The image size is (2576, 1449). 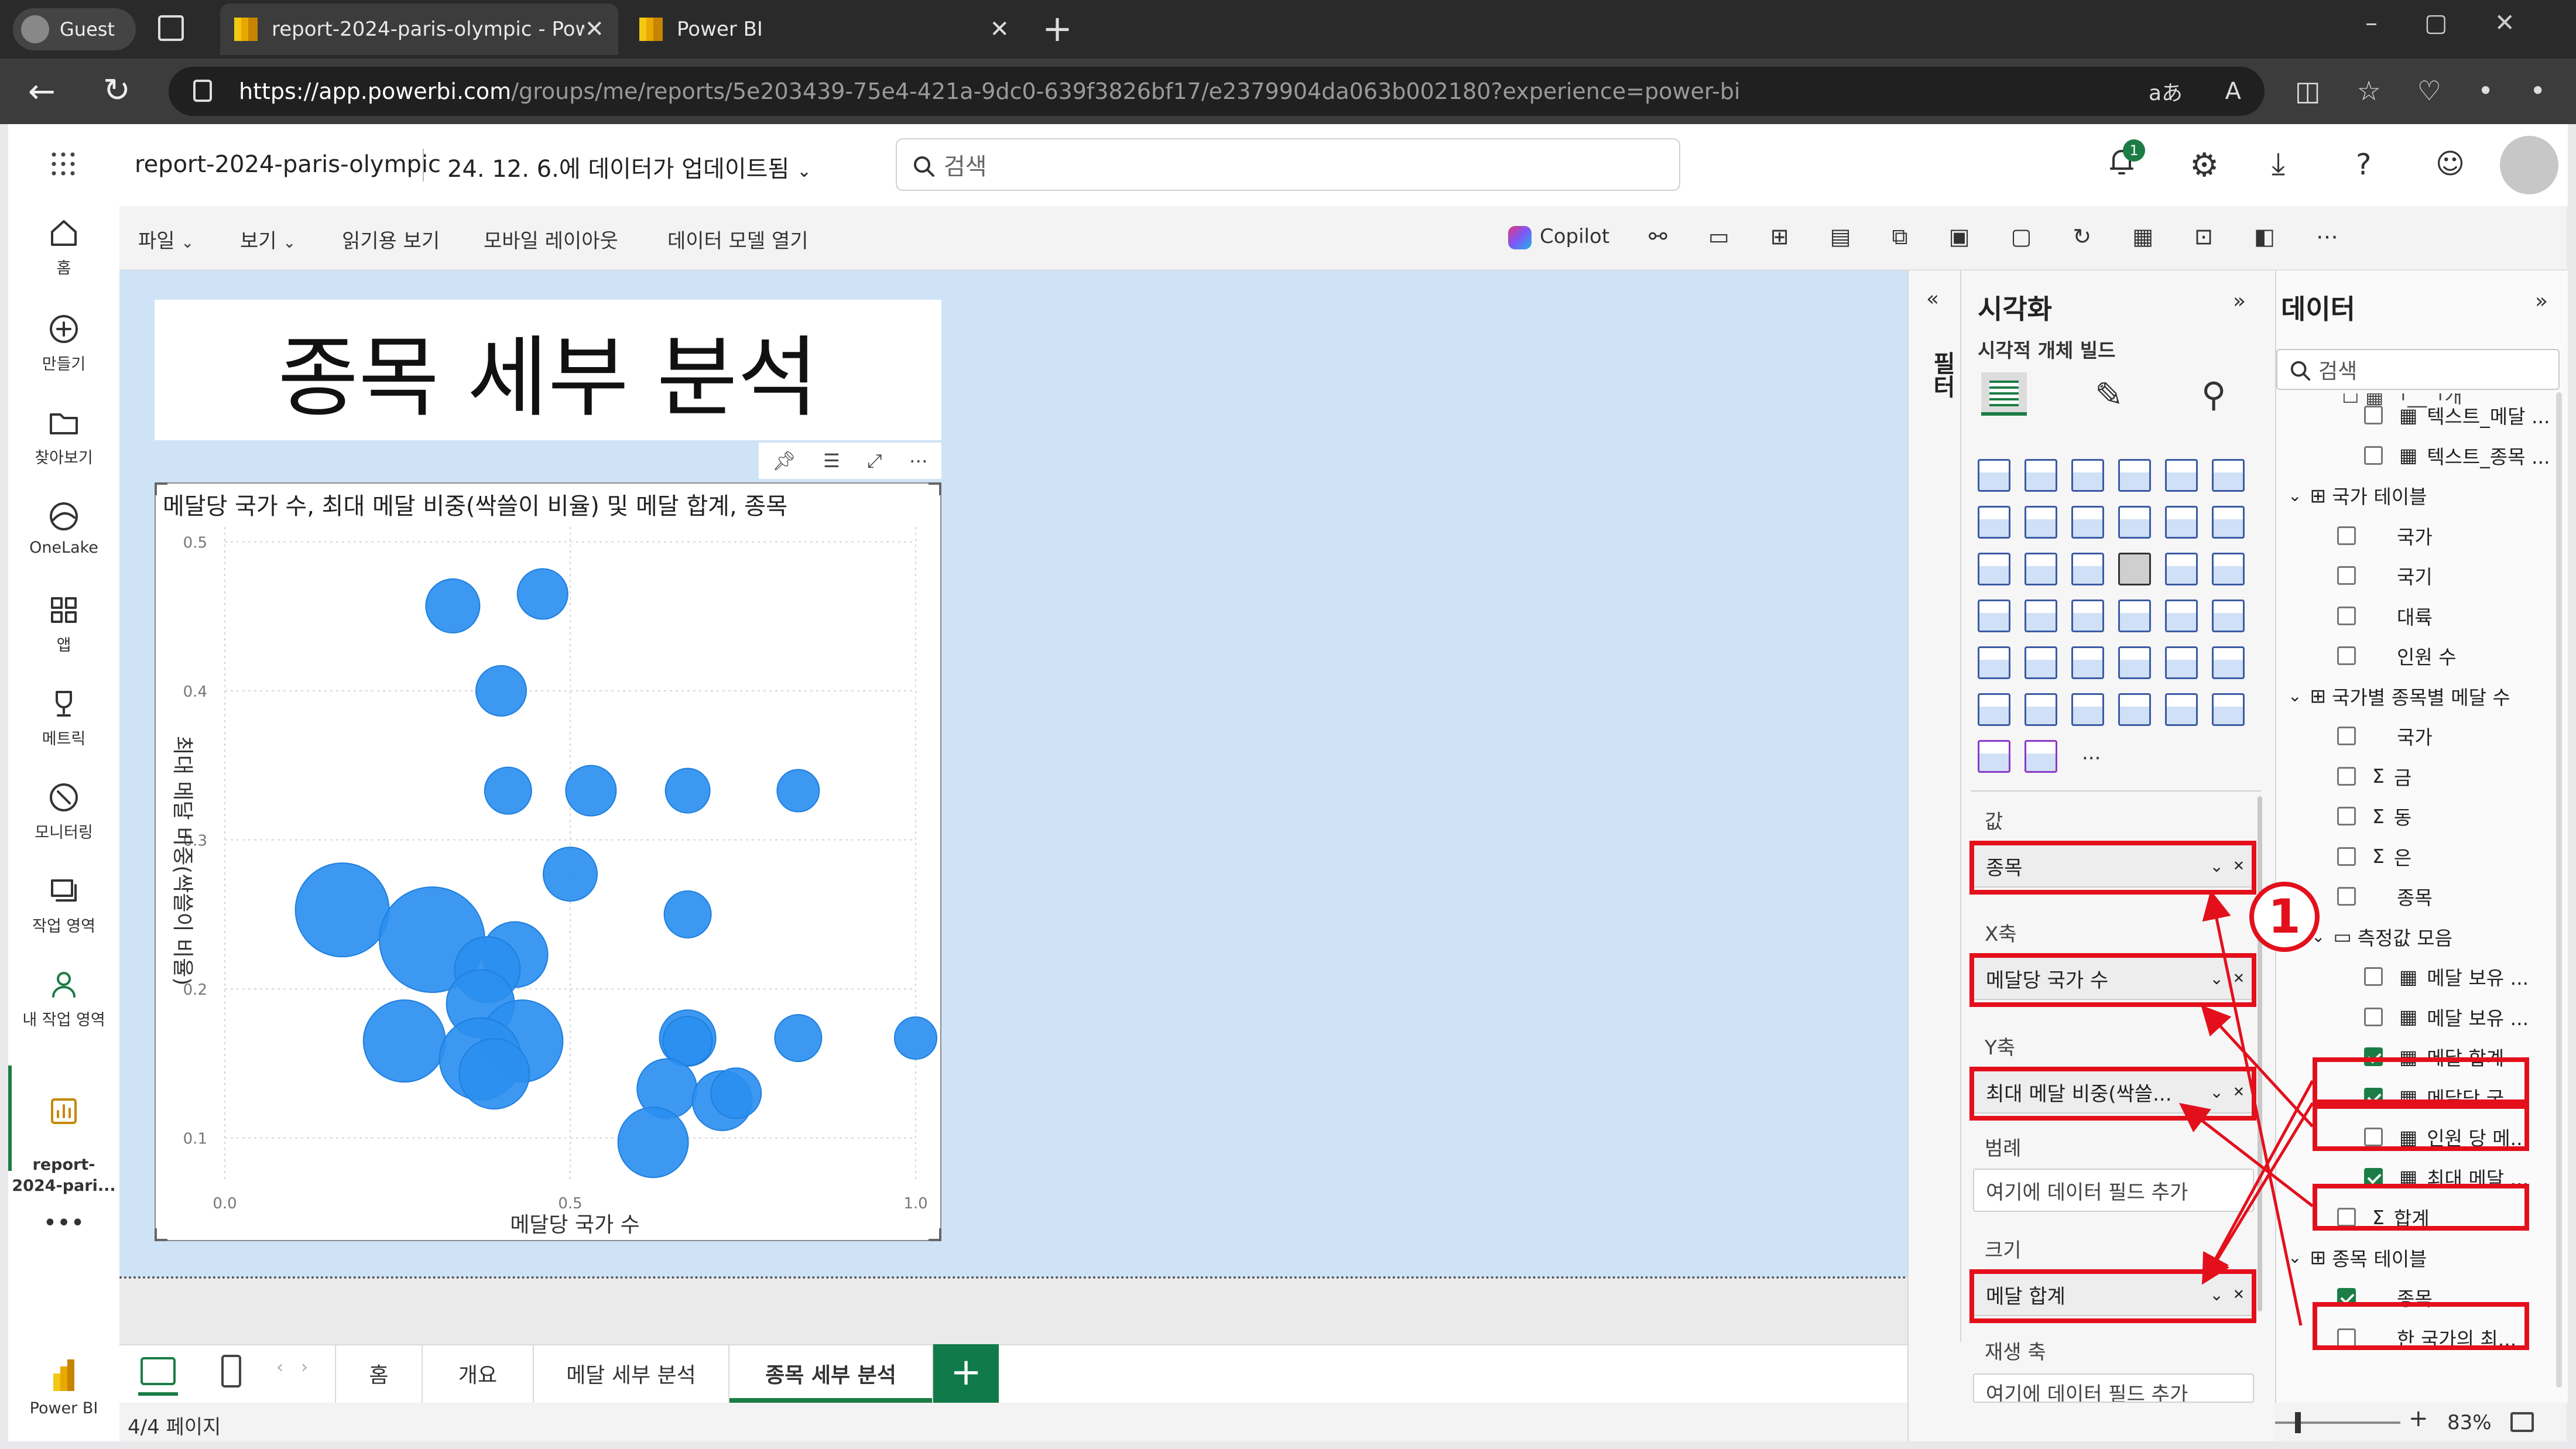 What do you see at coordinates (918, 461) in the screenshot?
I see `more-options-icon: ⋯` at bounding box center [918, 461].